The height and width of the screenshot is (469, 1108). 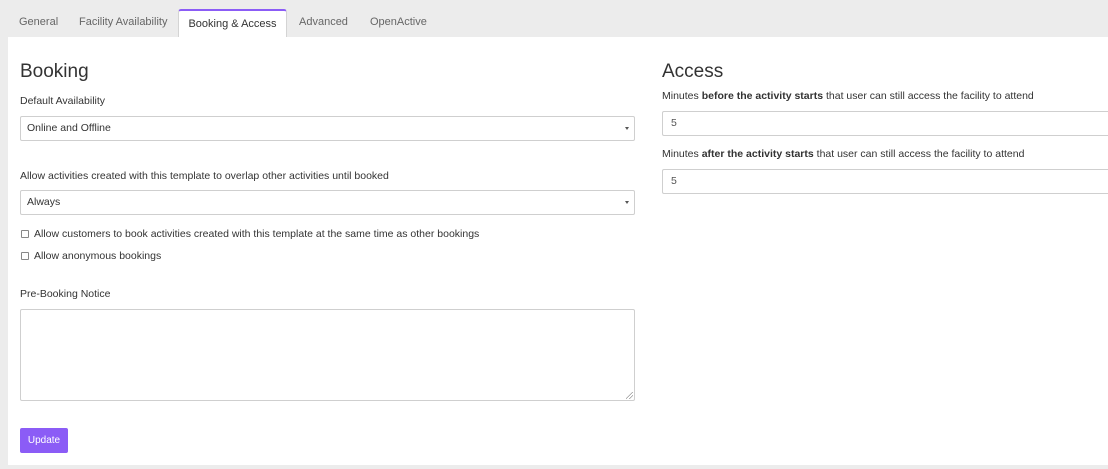 I want to click on tab-openactive: OpenActive, so click(x=398, y=22).